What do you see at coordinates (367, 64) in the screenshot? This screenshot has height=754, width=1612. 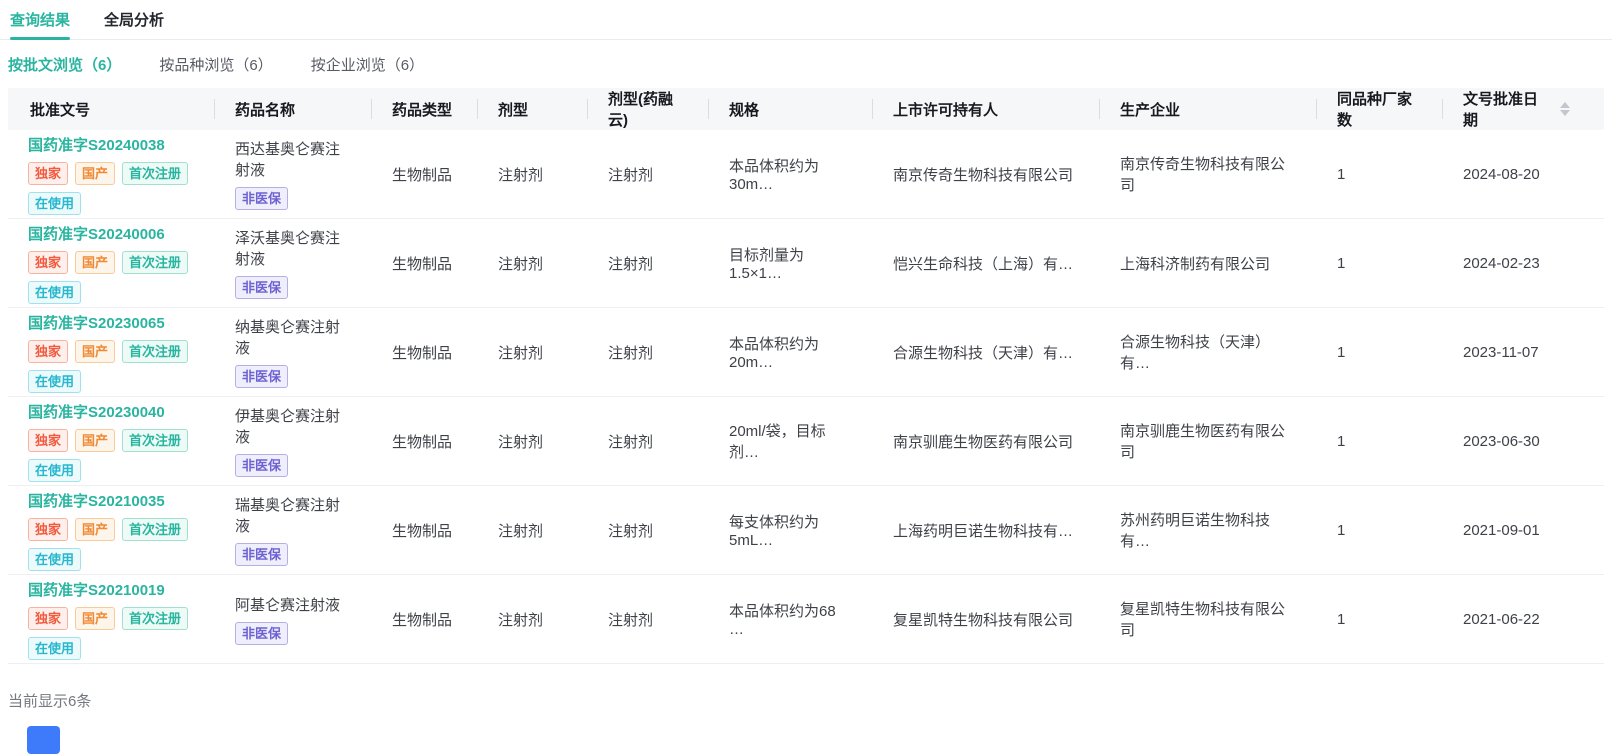 I see `subtab-by-company: 按企业浏览（6）` at bounding box center [367, 64].